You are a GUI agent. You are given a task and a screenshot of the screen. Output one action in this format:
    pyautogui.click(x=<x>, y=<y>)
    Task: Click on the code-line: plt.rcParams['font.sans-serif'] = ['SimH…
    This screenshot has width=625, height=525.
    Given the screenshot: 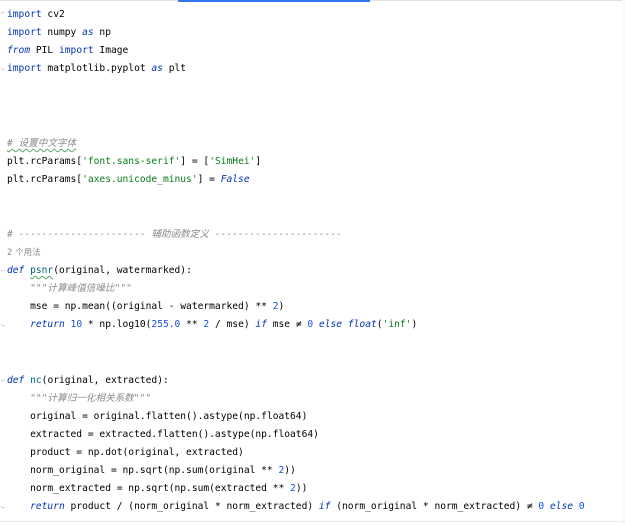 What is the action you would take?
    pyautogui.click(x=134, y=161)
    